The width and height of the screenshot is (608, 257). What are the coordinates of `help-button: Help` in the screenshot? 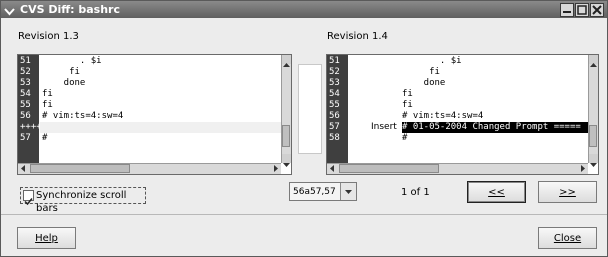 It's located at (46, 238).